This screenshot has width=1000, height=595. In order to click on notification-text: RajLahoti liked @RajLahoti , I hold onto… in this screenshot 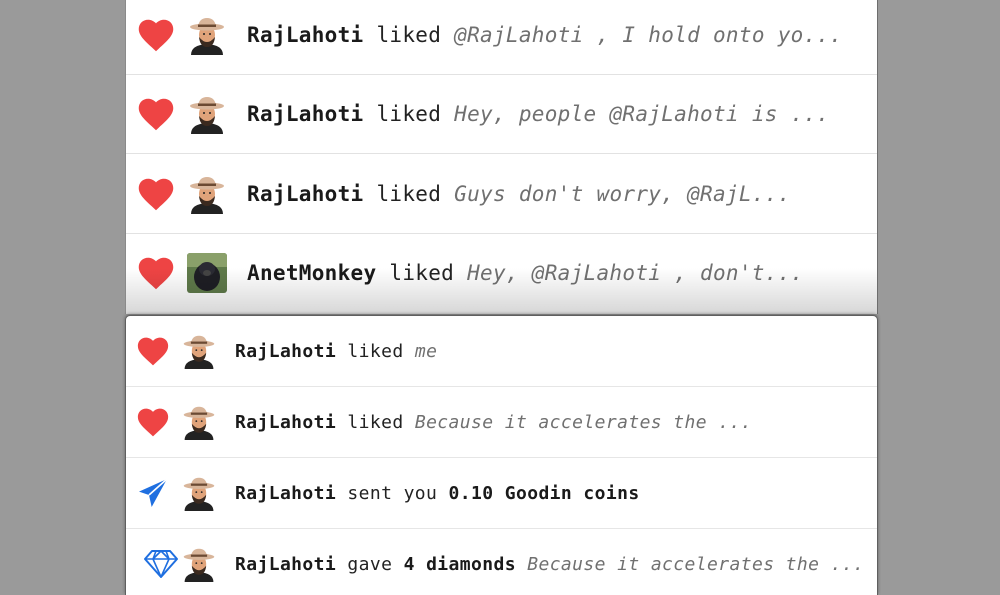, I will do `click(544, 35)`.